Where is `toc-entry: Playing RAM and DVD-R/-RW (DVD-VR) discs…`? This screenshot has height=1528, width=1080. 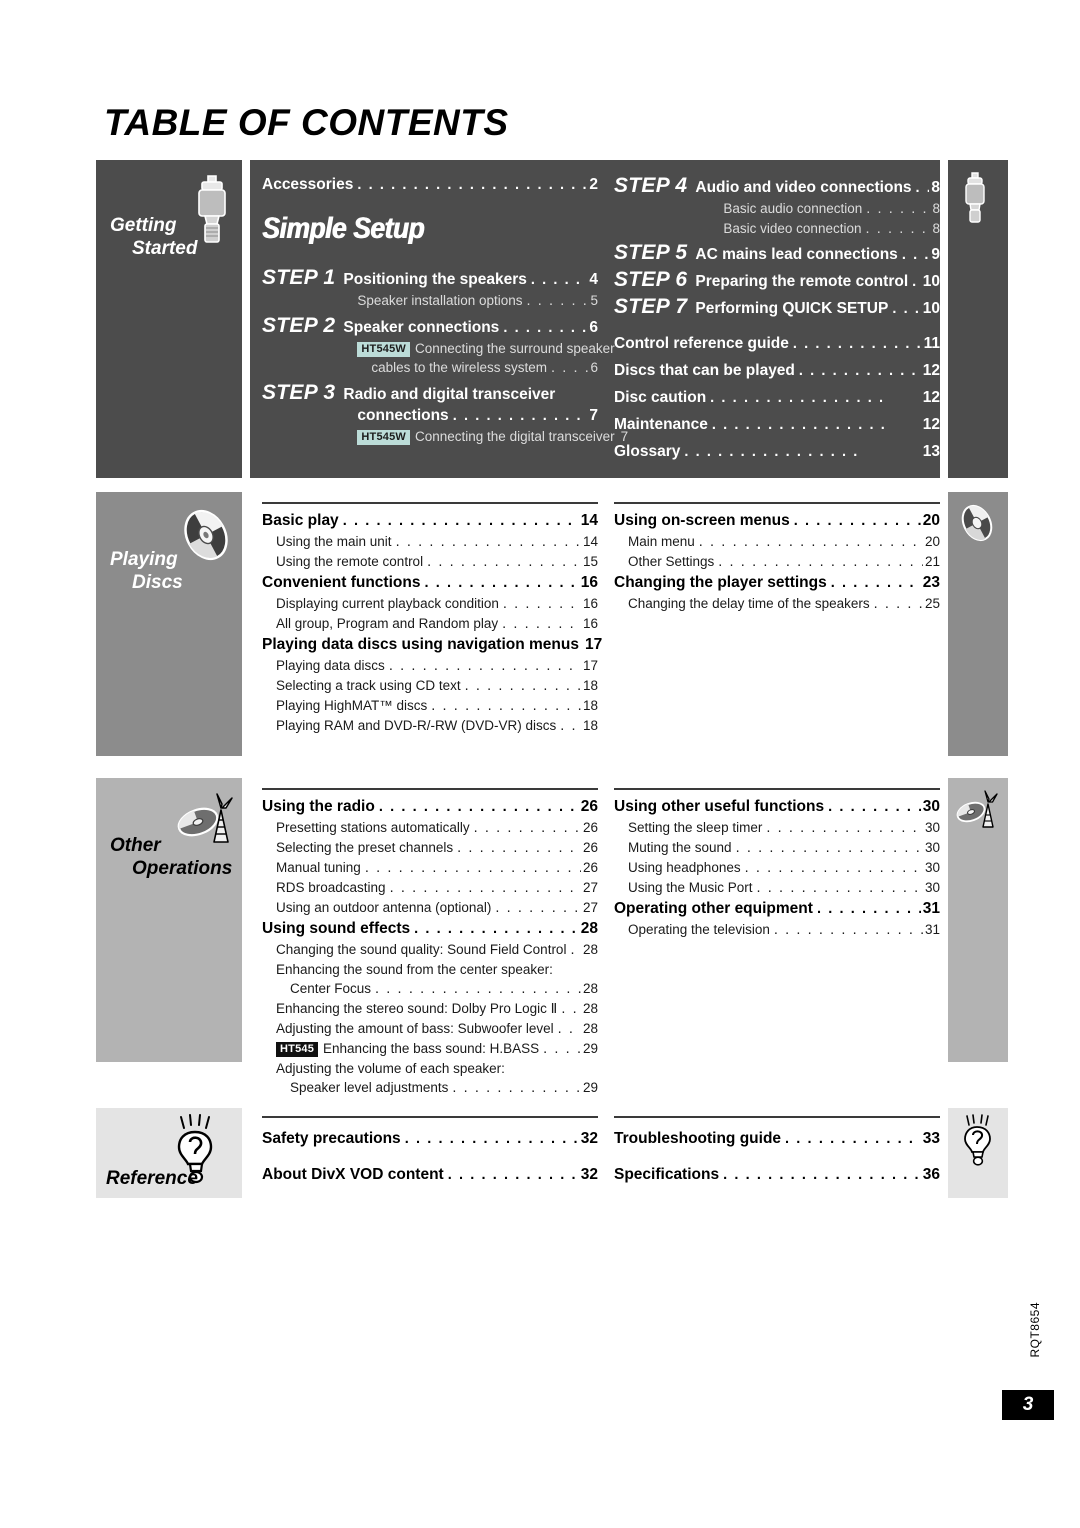 toc-entry: Playing RAM and DVD-R/-RW (DVD-VR) discs… is located at coordinates (430, 726).